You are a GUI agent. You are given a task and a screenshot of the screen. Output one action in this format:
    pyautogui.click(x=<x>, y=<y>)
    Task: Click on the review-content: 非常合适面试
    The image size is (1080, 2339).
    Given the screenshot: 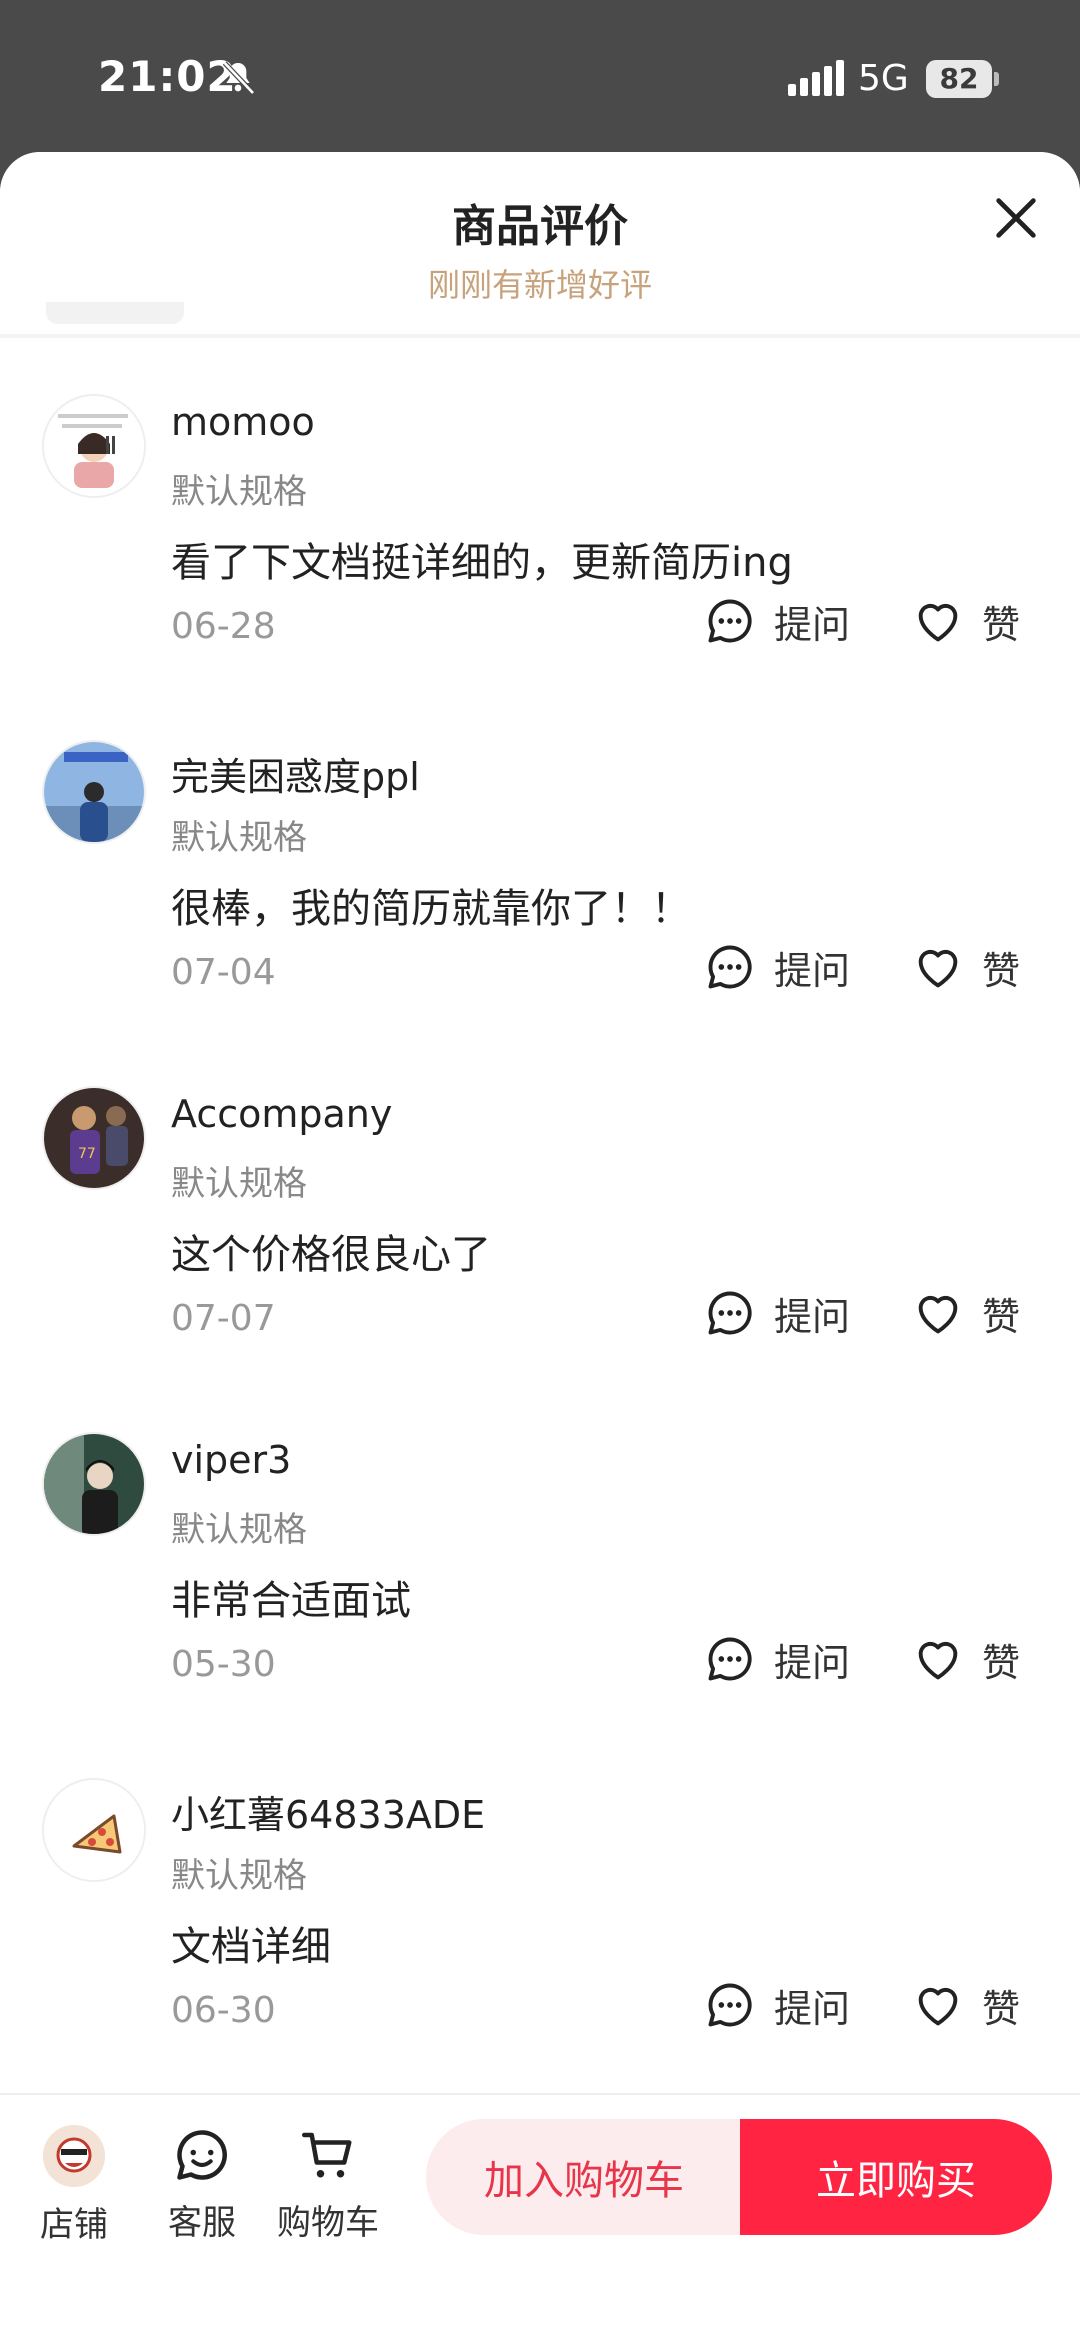 What is the action you would take?
    pyautogui.click(x=291, y=1601)
    